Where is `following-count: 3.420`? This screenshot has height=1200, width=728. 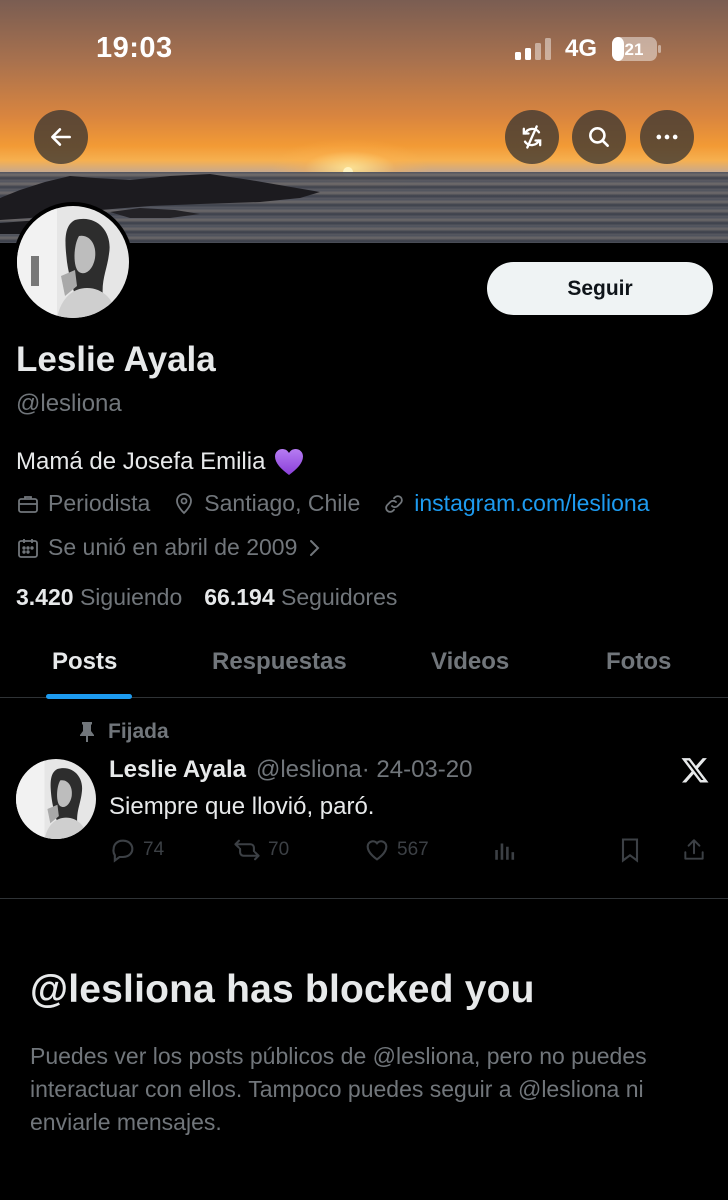
following-count: 3.420 is located at coordinates (45, 597).